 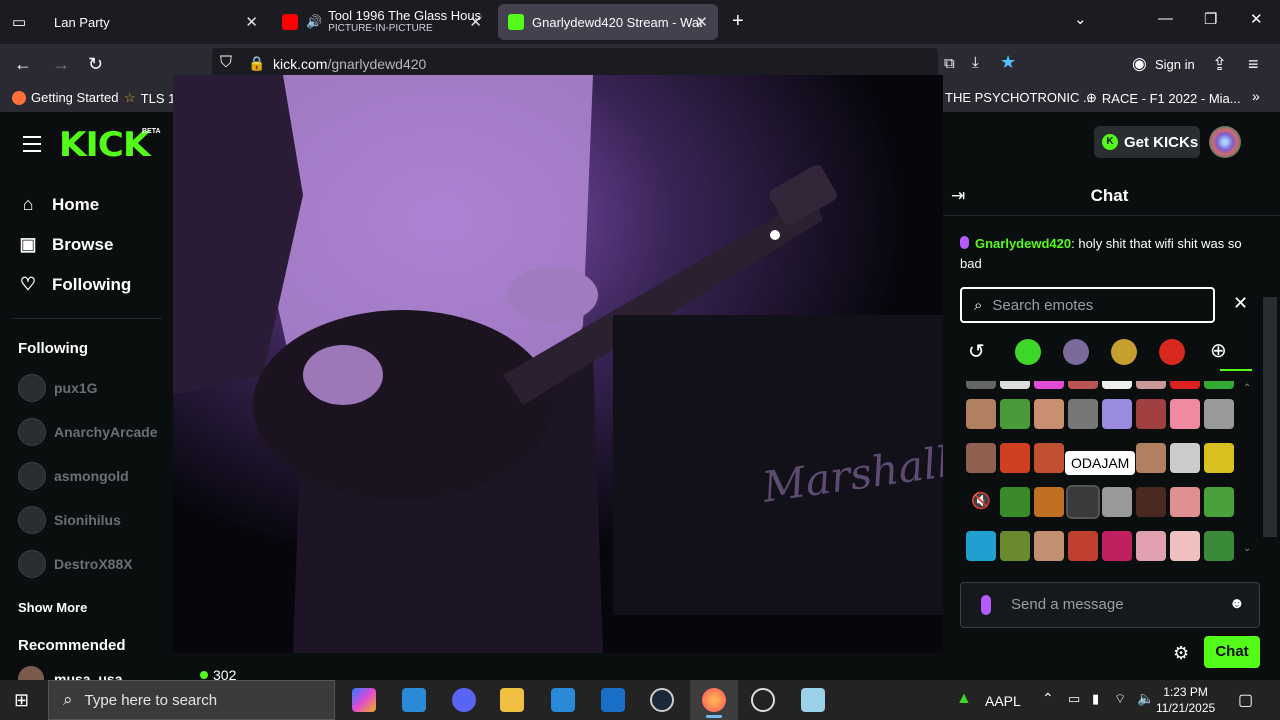 I want to click on back-arrow-icon: ←, so click(x=23, y=64).